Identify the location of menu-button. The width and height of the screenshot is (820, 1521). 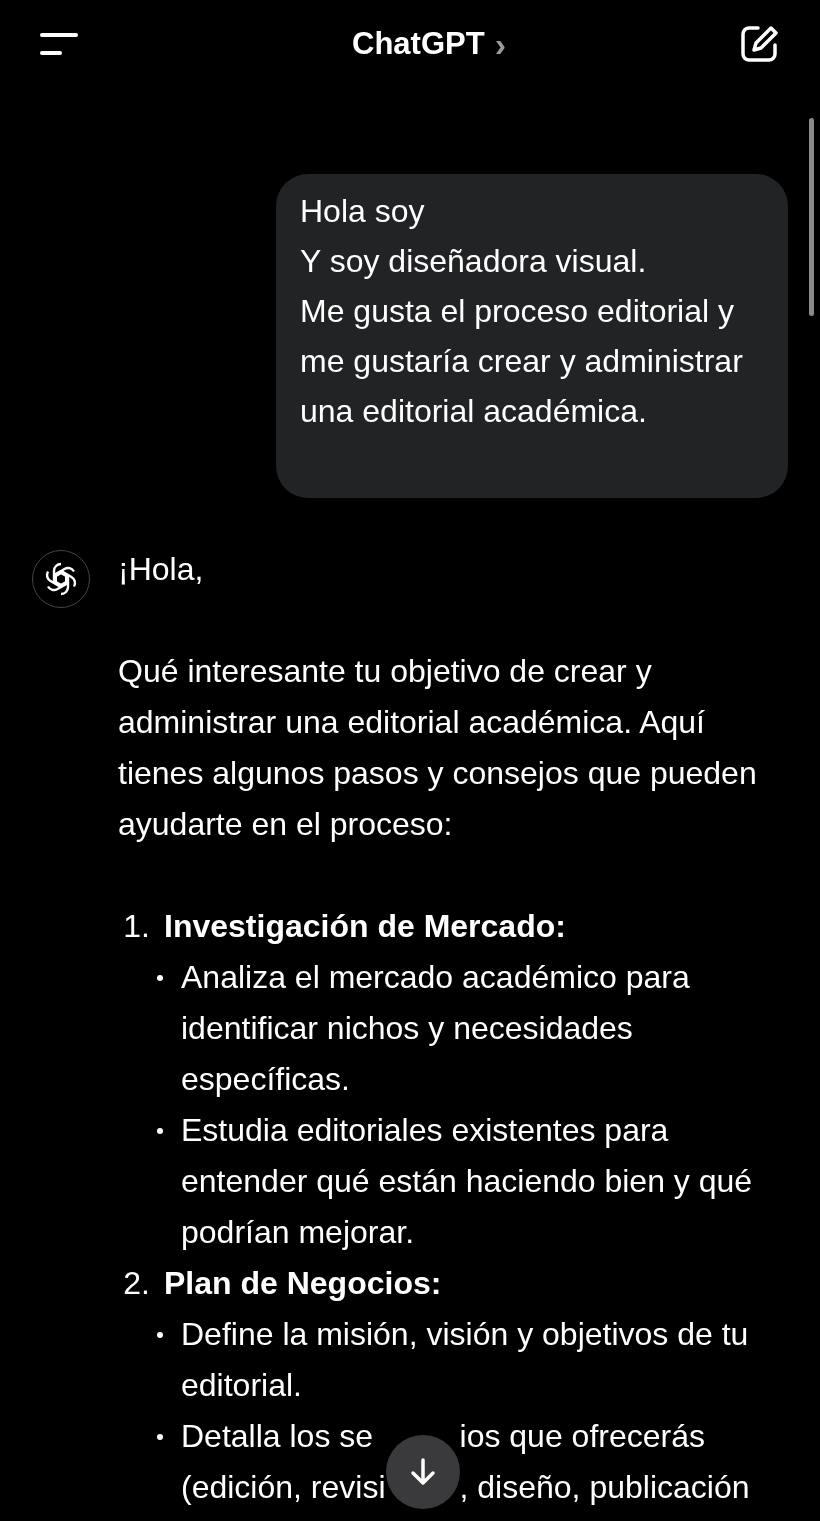
(59, 44).